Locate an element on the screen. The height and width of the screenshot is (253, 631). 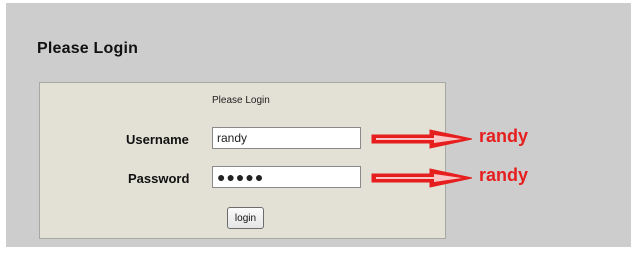
login-button: login is located at coordinates (245, 218).